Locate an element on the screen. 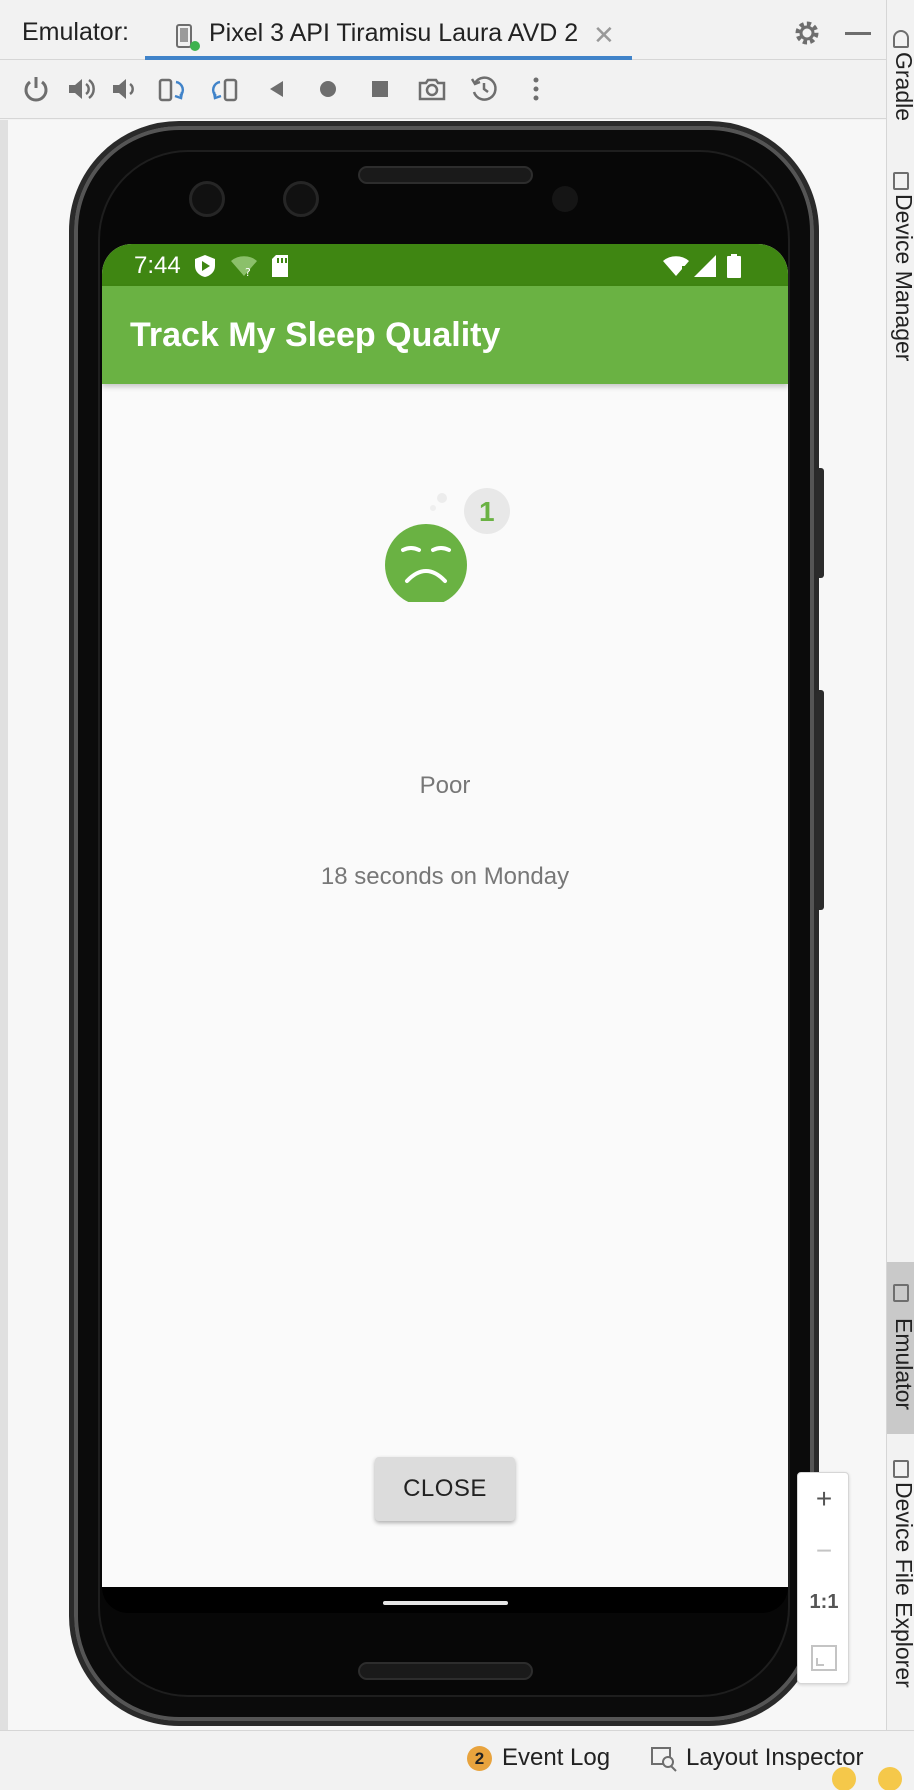  close-button: CLOSE is located at coordinates (445, 1489).